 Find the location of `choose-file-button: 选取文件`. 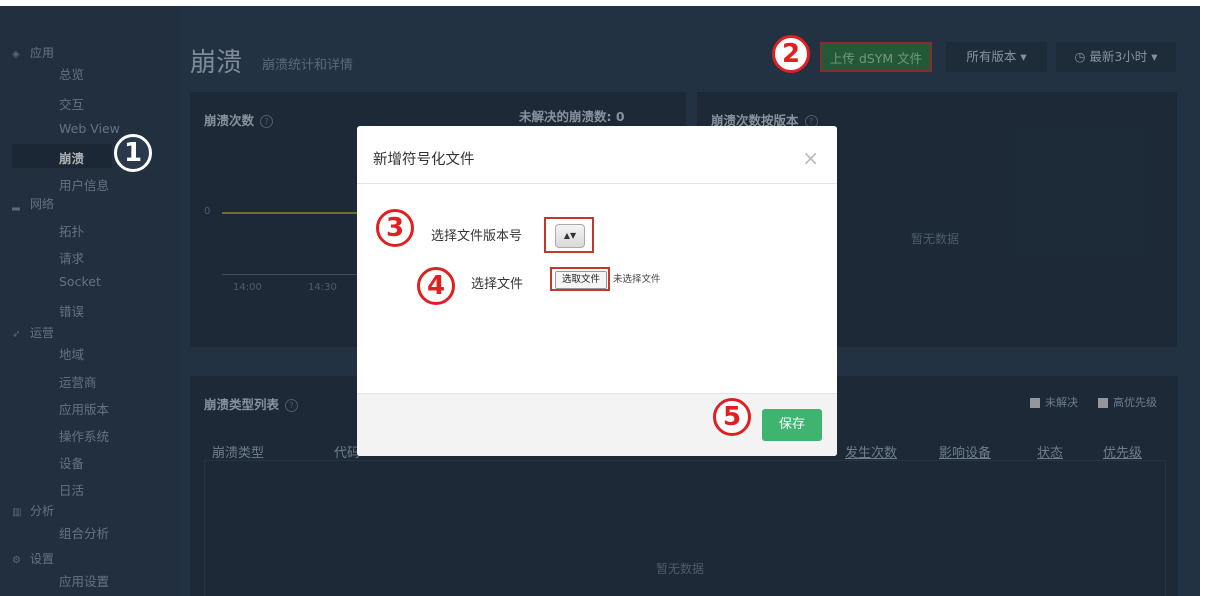

choose-file-button: 选取文件 is located at coordinates (580, 279).